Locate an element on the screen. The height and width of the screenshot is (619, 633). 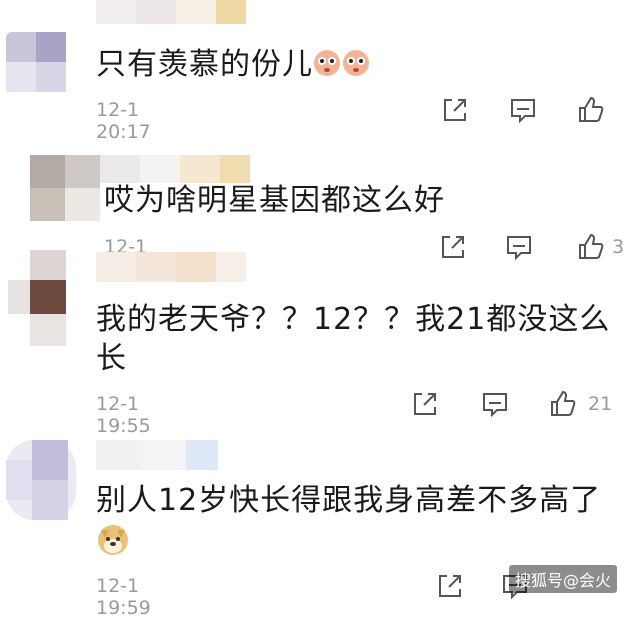
like-count: 21 is located at coordinates (600, 404).